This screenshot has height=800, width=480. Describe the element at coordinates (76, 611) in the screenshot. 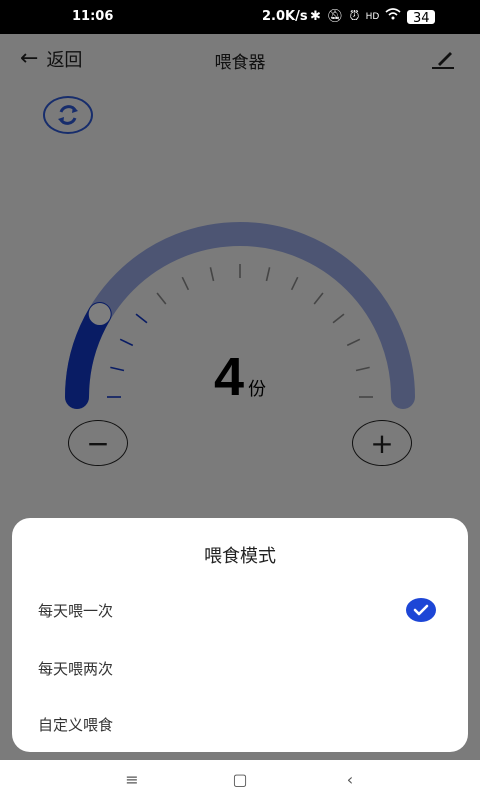

I see `option-label: 每天喂一次` at that location.